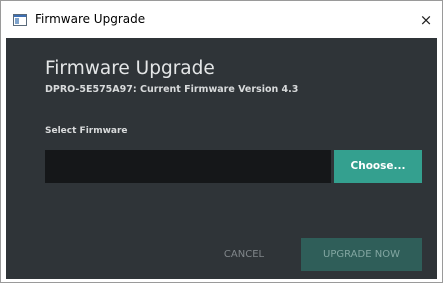 This screenshot has width=444, height=284. Describe the element at coordinates (130, 68) in the screenshot. I see `dialog-heading: Firmware Upgrade` at that location.